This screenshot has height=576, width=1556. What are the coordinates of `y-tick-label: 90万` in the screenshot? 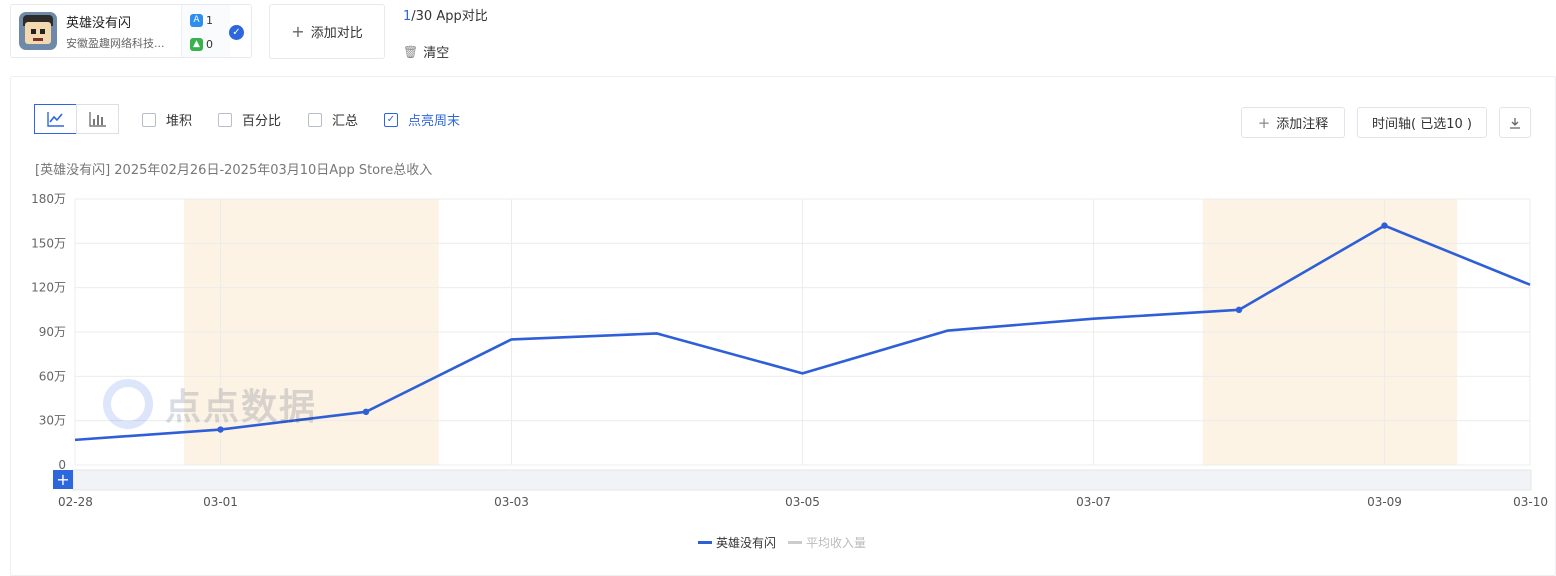 It's located at (52, 332).